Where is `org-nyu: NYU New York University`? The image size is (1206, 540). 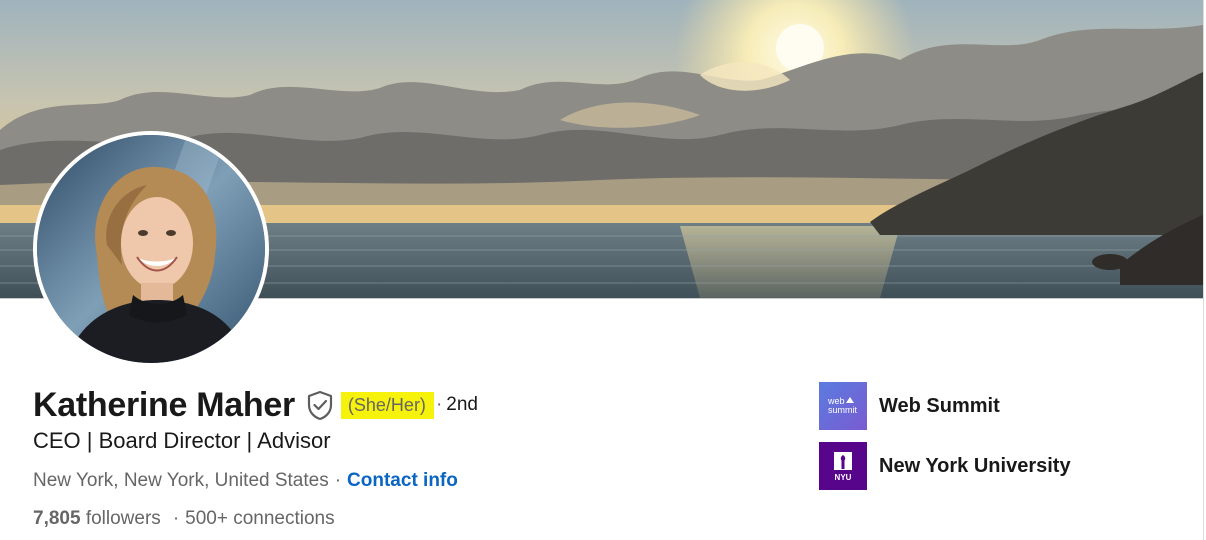
org-nyu: NYU New York University is located at coordinates (945, 466).